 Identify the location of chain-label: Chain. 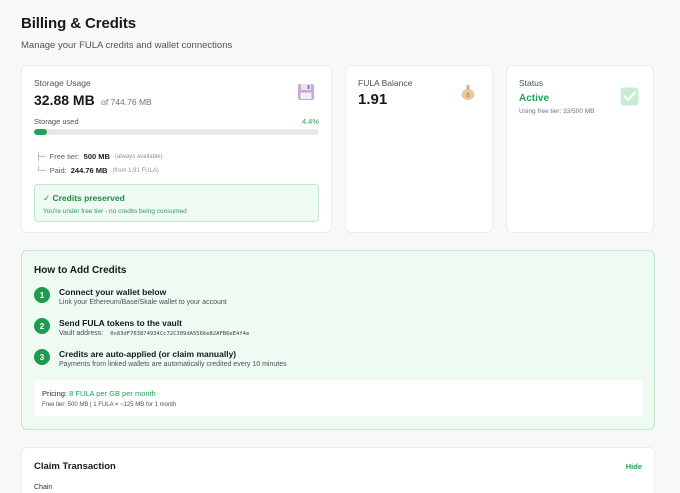
(43, 487).